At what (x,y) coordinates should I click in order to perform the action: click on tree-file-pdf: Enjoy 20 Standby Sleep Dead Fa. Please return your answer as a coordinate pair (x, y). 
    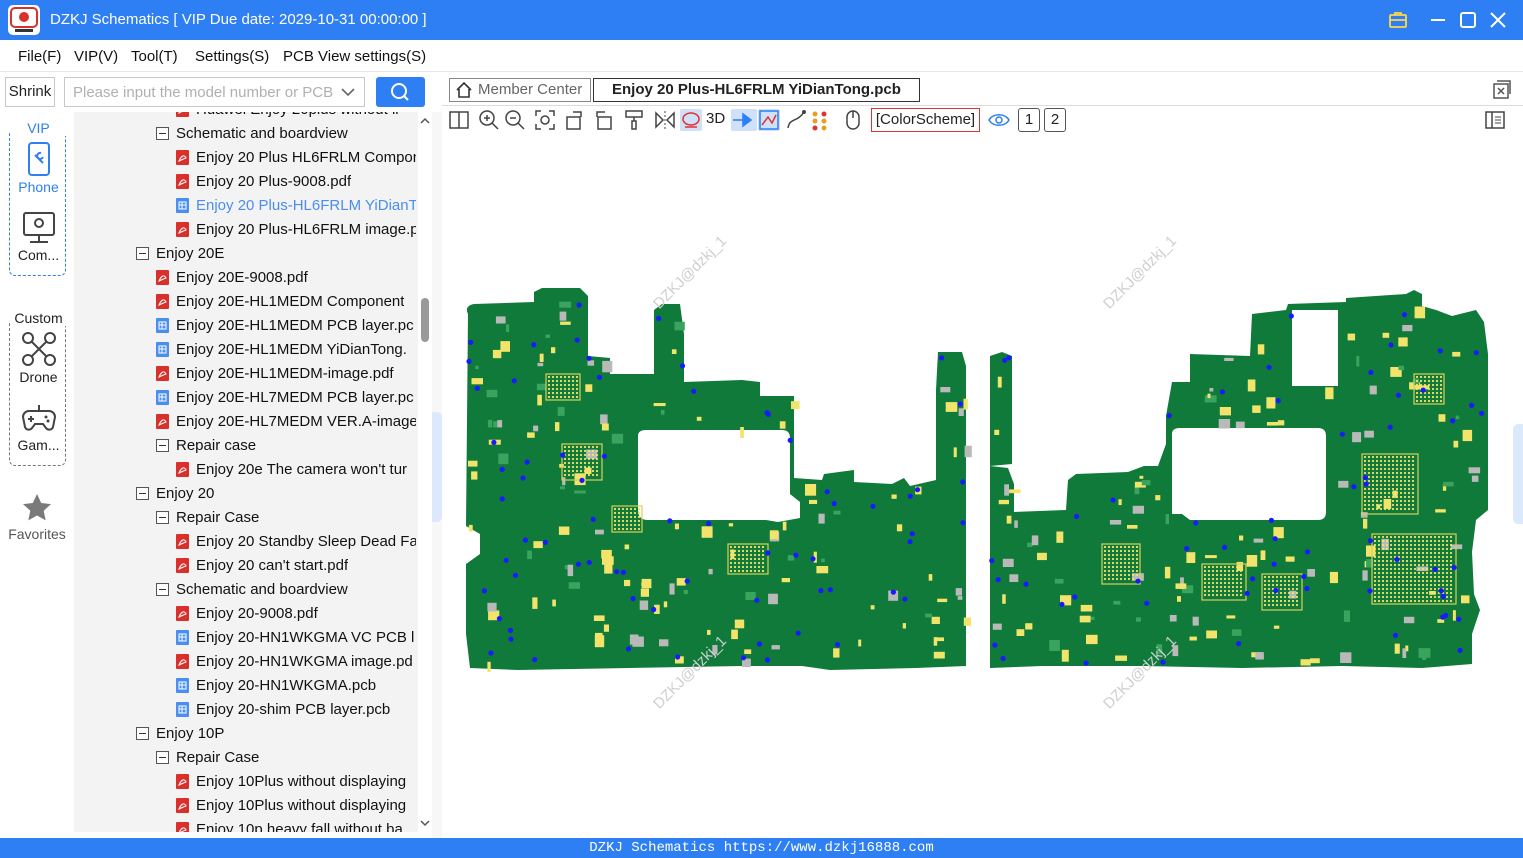
    Looking at the image, I should click on (296, 541).